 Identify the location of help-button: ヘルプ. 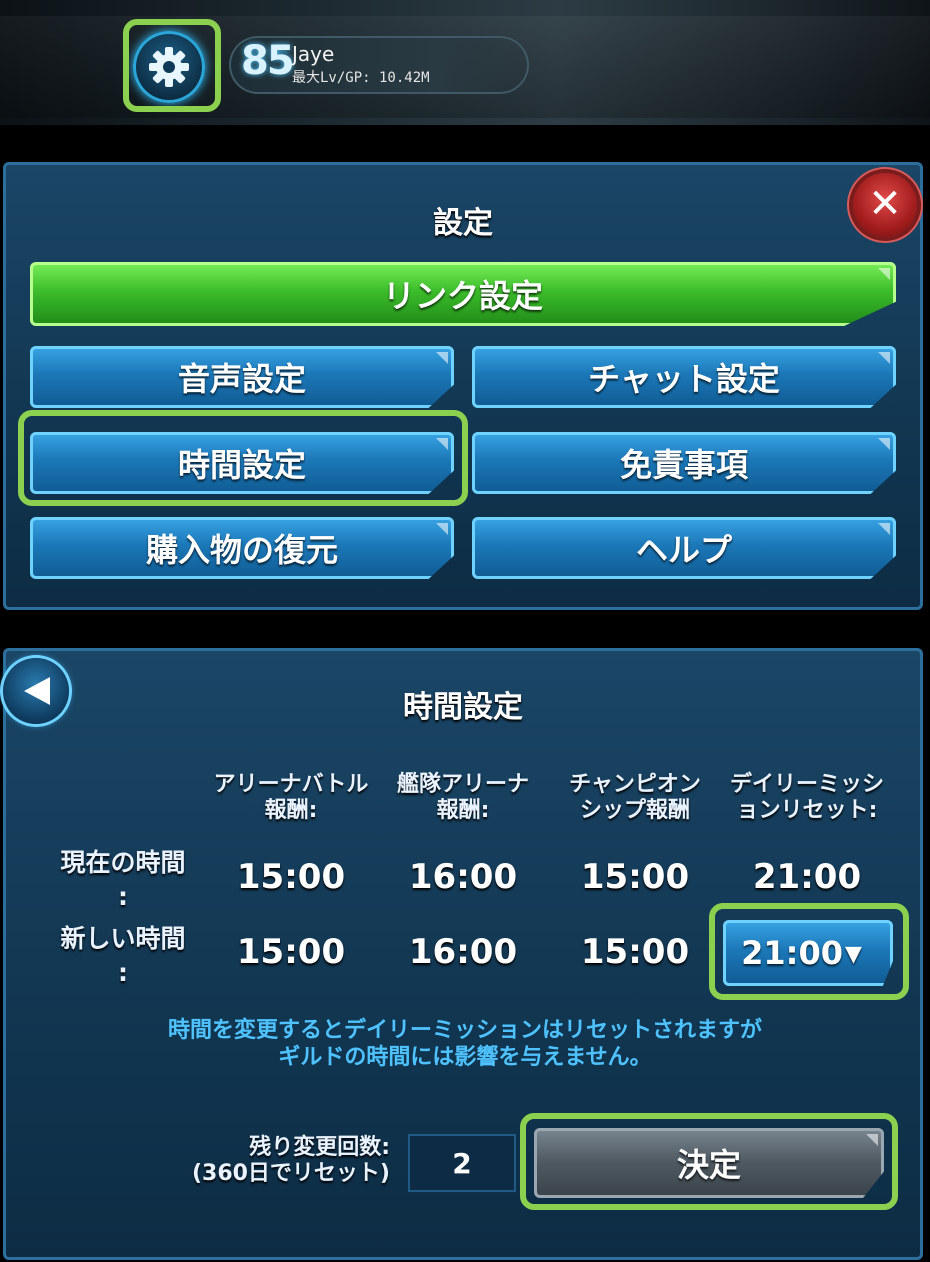
(684, 548).